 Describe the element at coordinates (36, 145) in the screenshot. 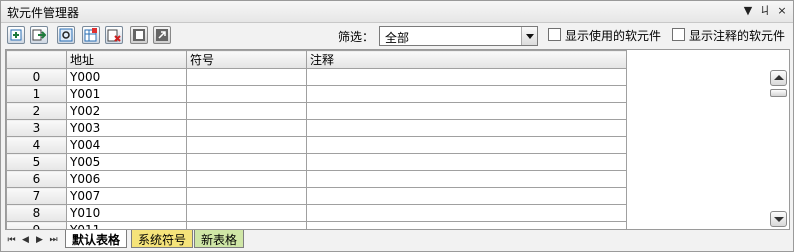

I see `row-index: 4` at that location.